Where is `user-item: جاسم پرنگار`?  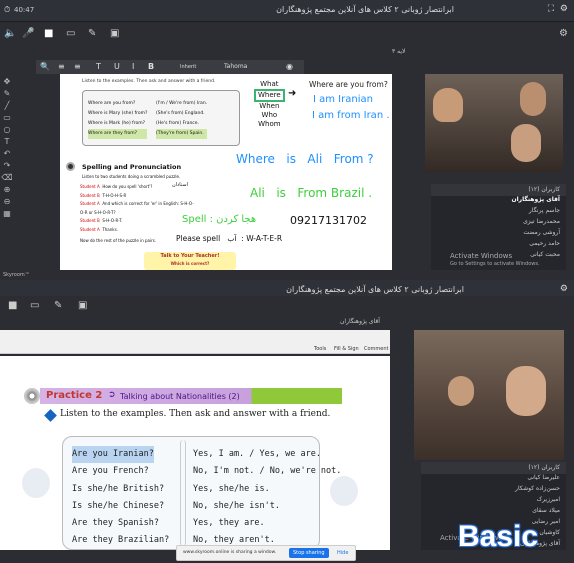
user-item: جاسم پرنگار is located at coordinates (498, 212).